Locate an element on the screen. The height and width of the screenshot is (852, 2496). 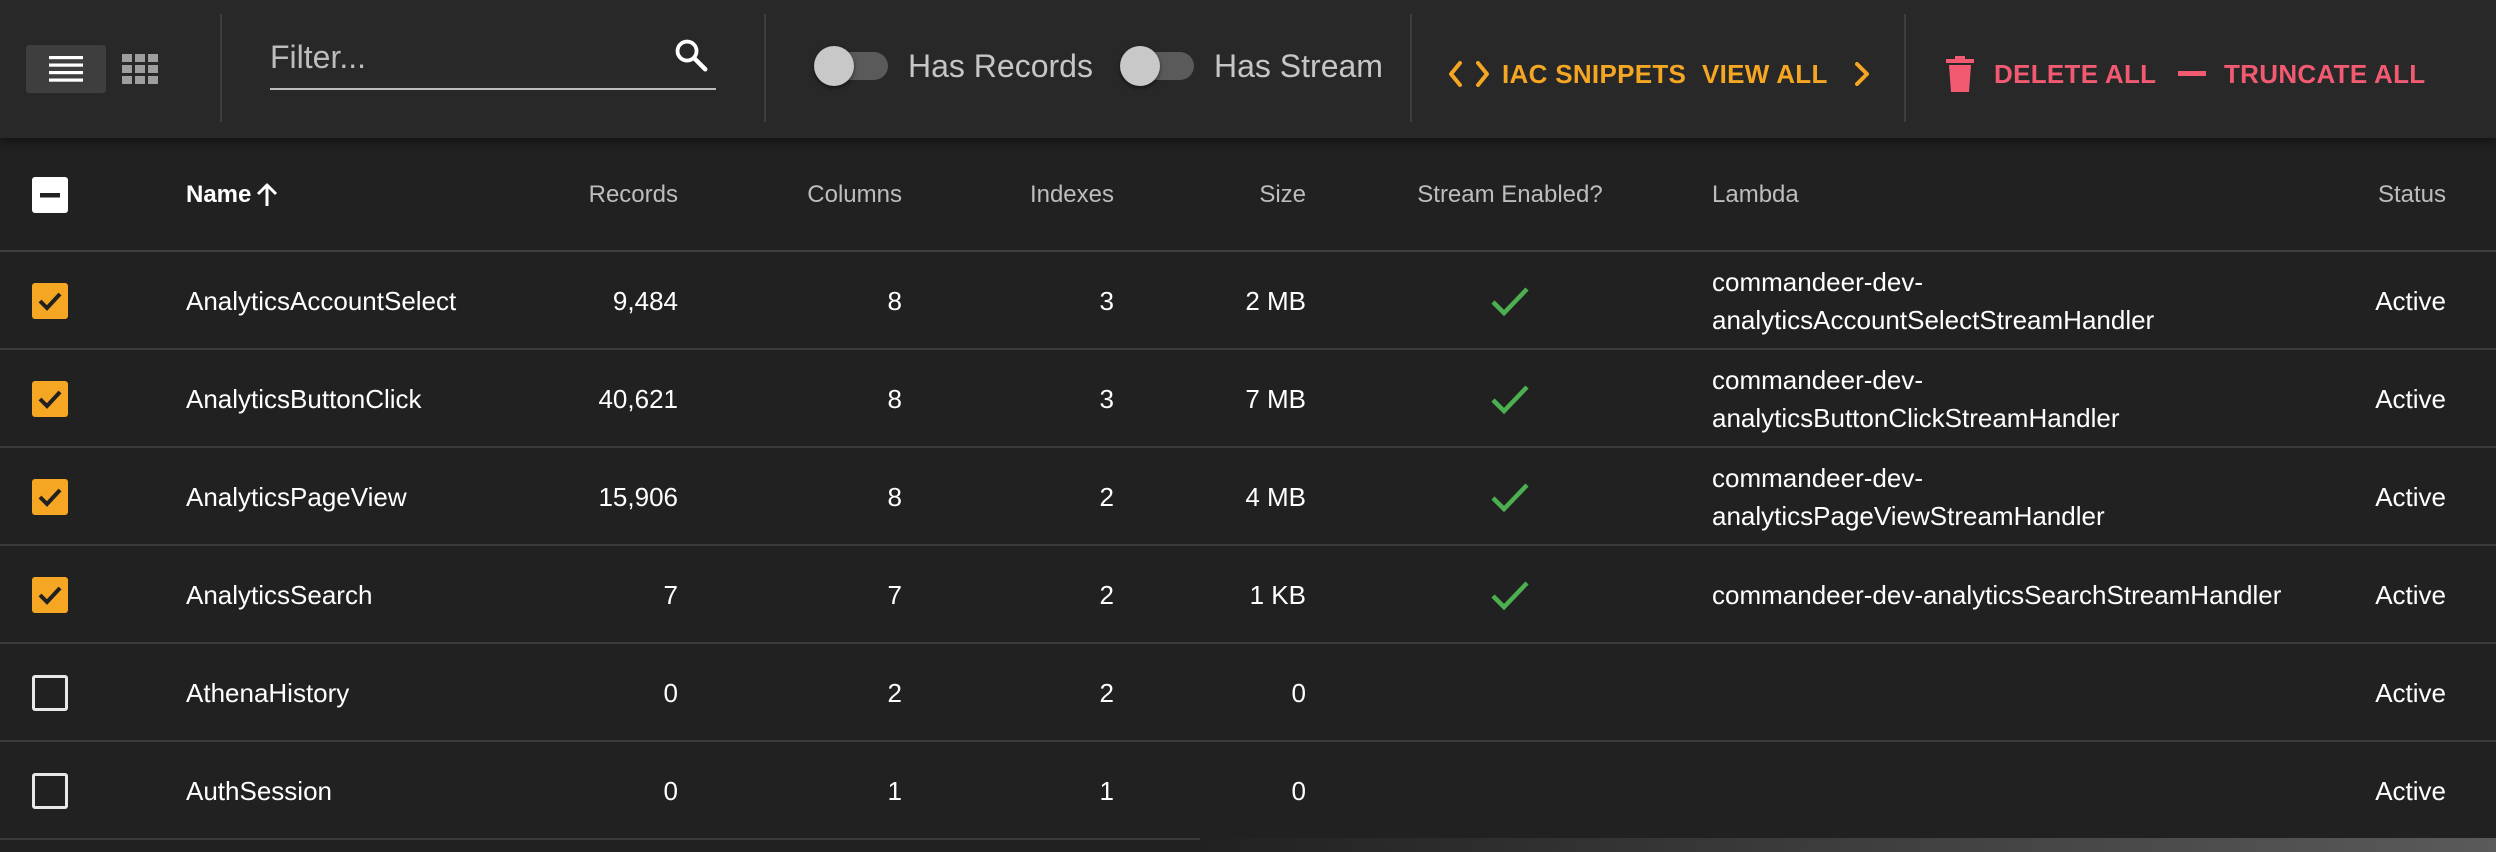
column-header-size-label: Size is located at coordinates (1282, 194).